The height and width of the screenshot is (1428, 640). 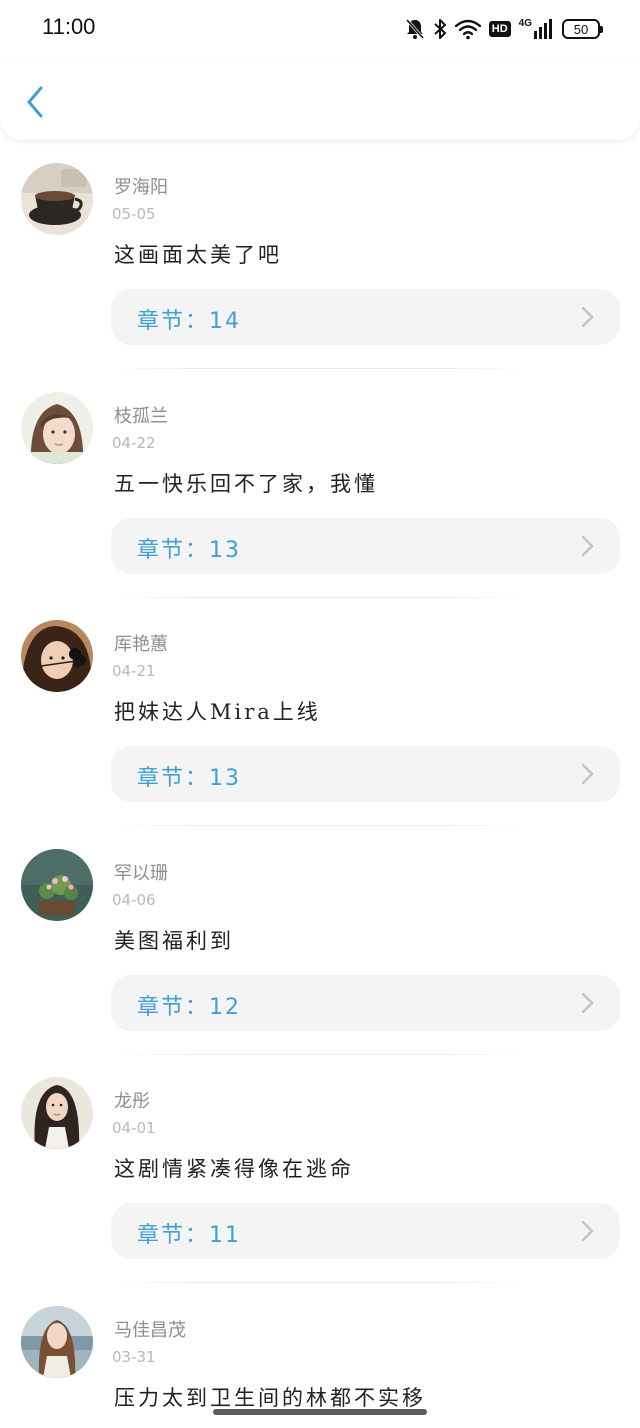 What do you see at coordinates (57, 885) in the screenshot?
I see `flower-pot-avatar` at bounding box center [57, 885].